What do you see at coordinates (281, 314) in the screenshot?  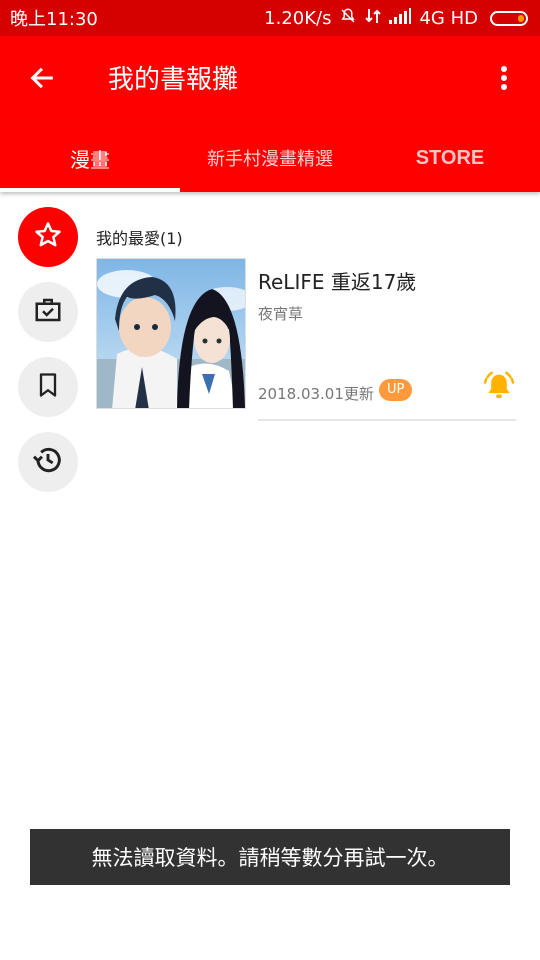 I see `comic-author: 夜宵草` at bounding box center [281, 314].